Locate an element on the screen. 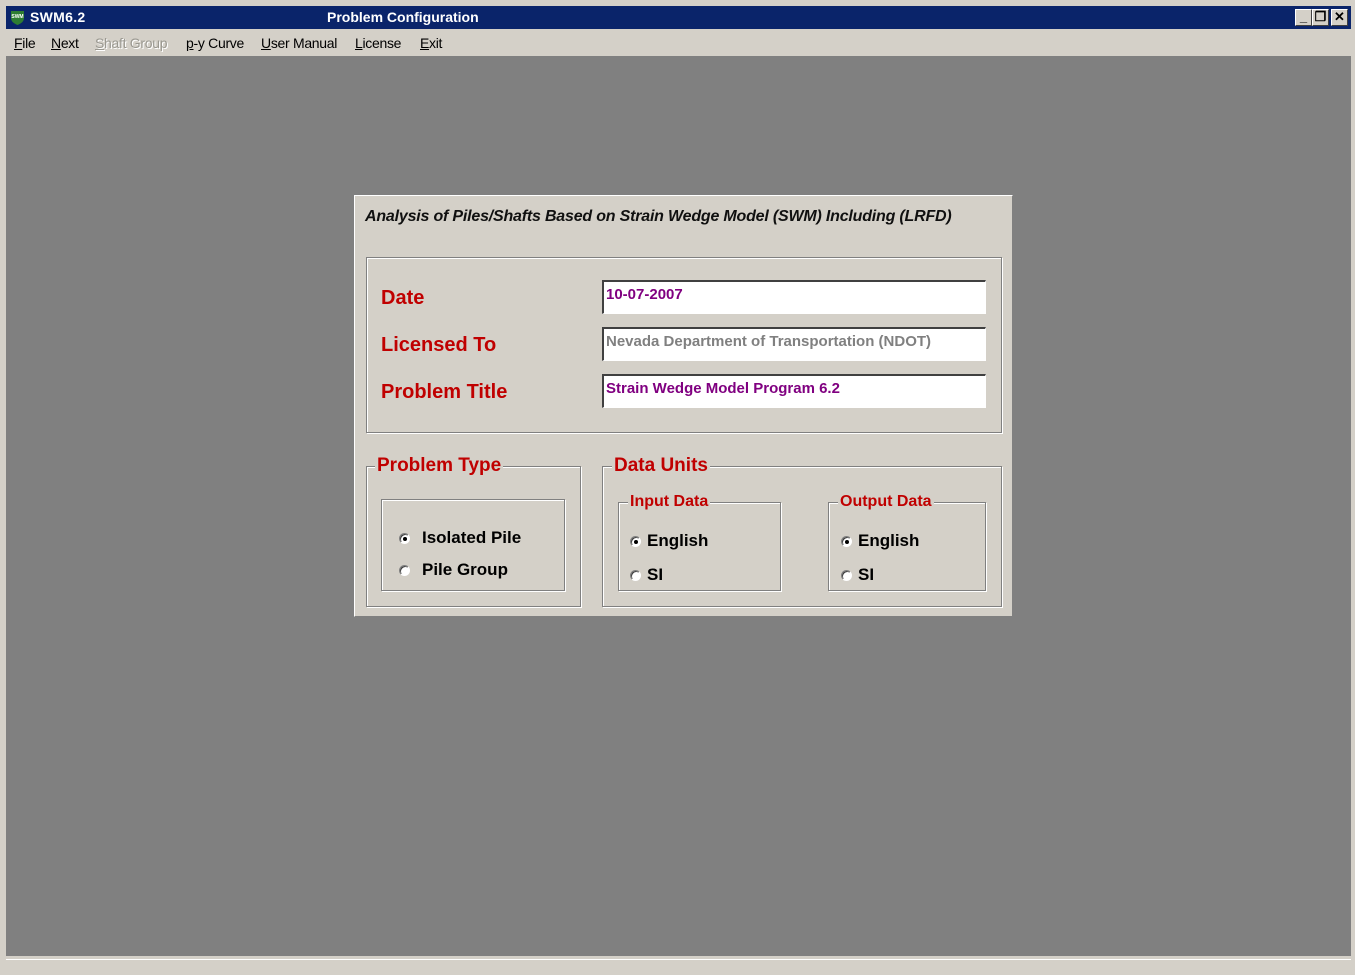 The image size is (1355, 975). menu-shaft-group: Shaft Group is located at coordinates (131, 43).